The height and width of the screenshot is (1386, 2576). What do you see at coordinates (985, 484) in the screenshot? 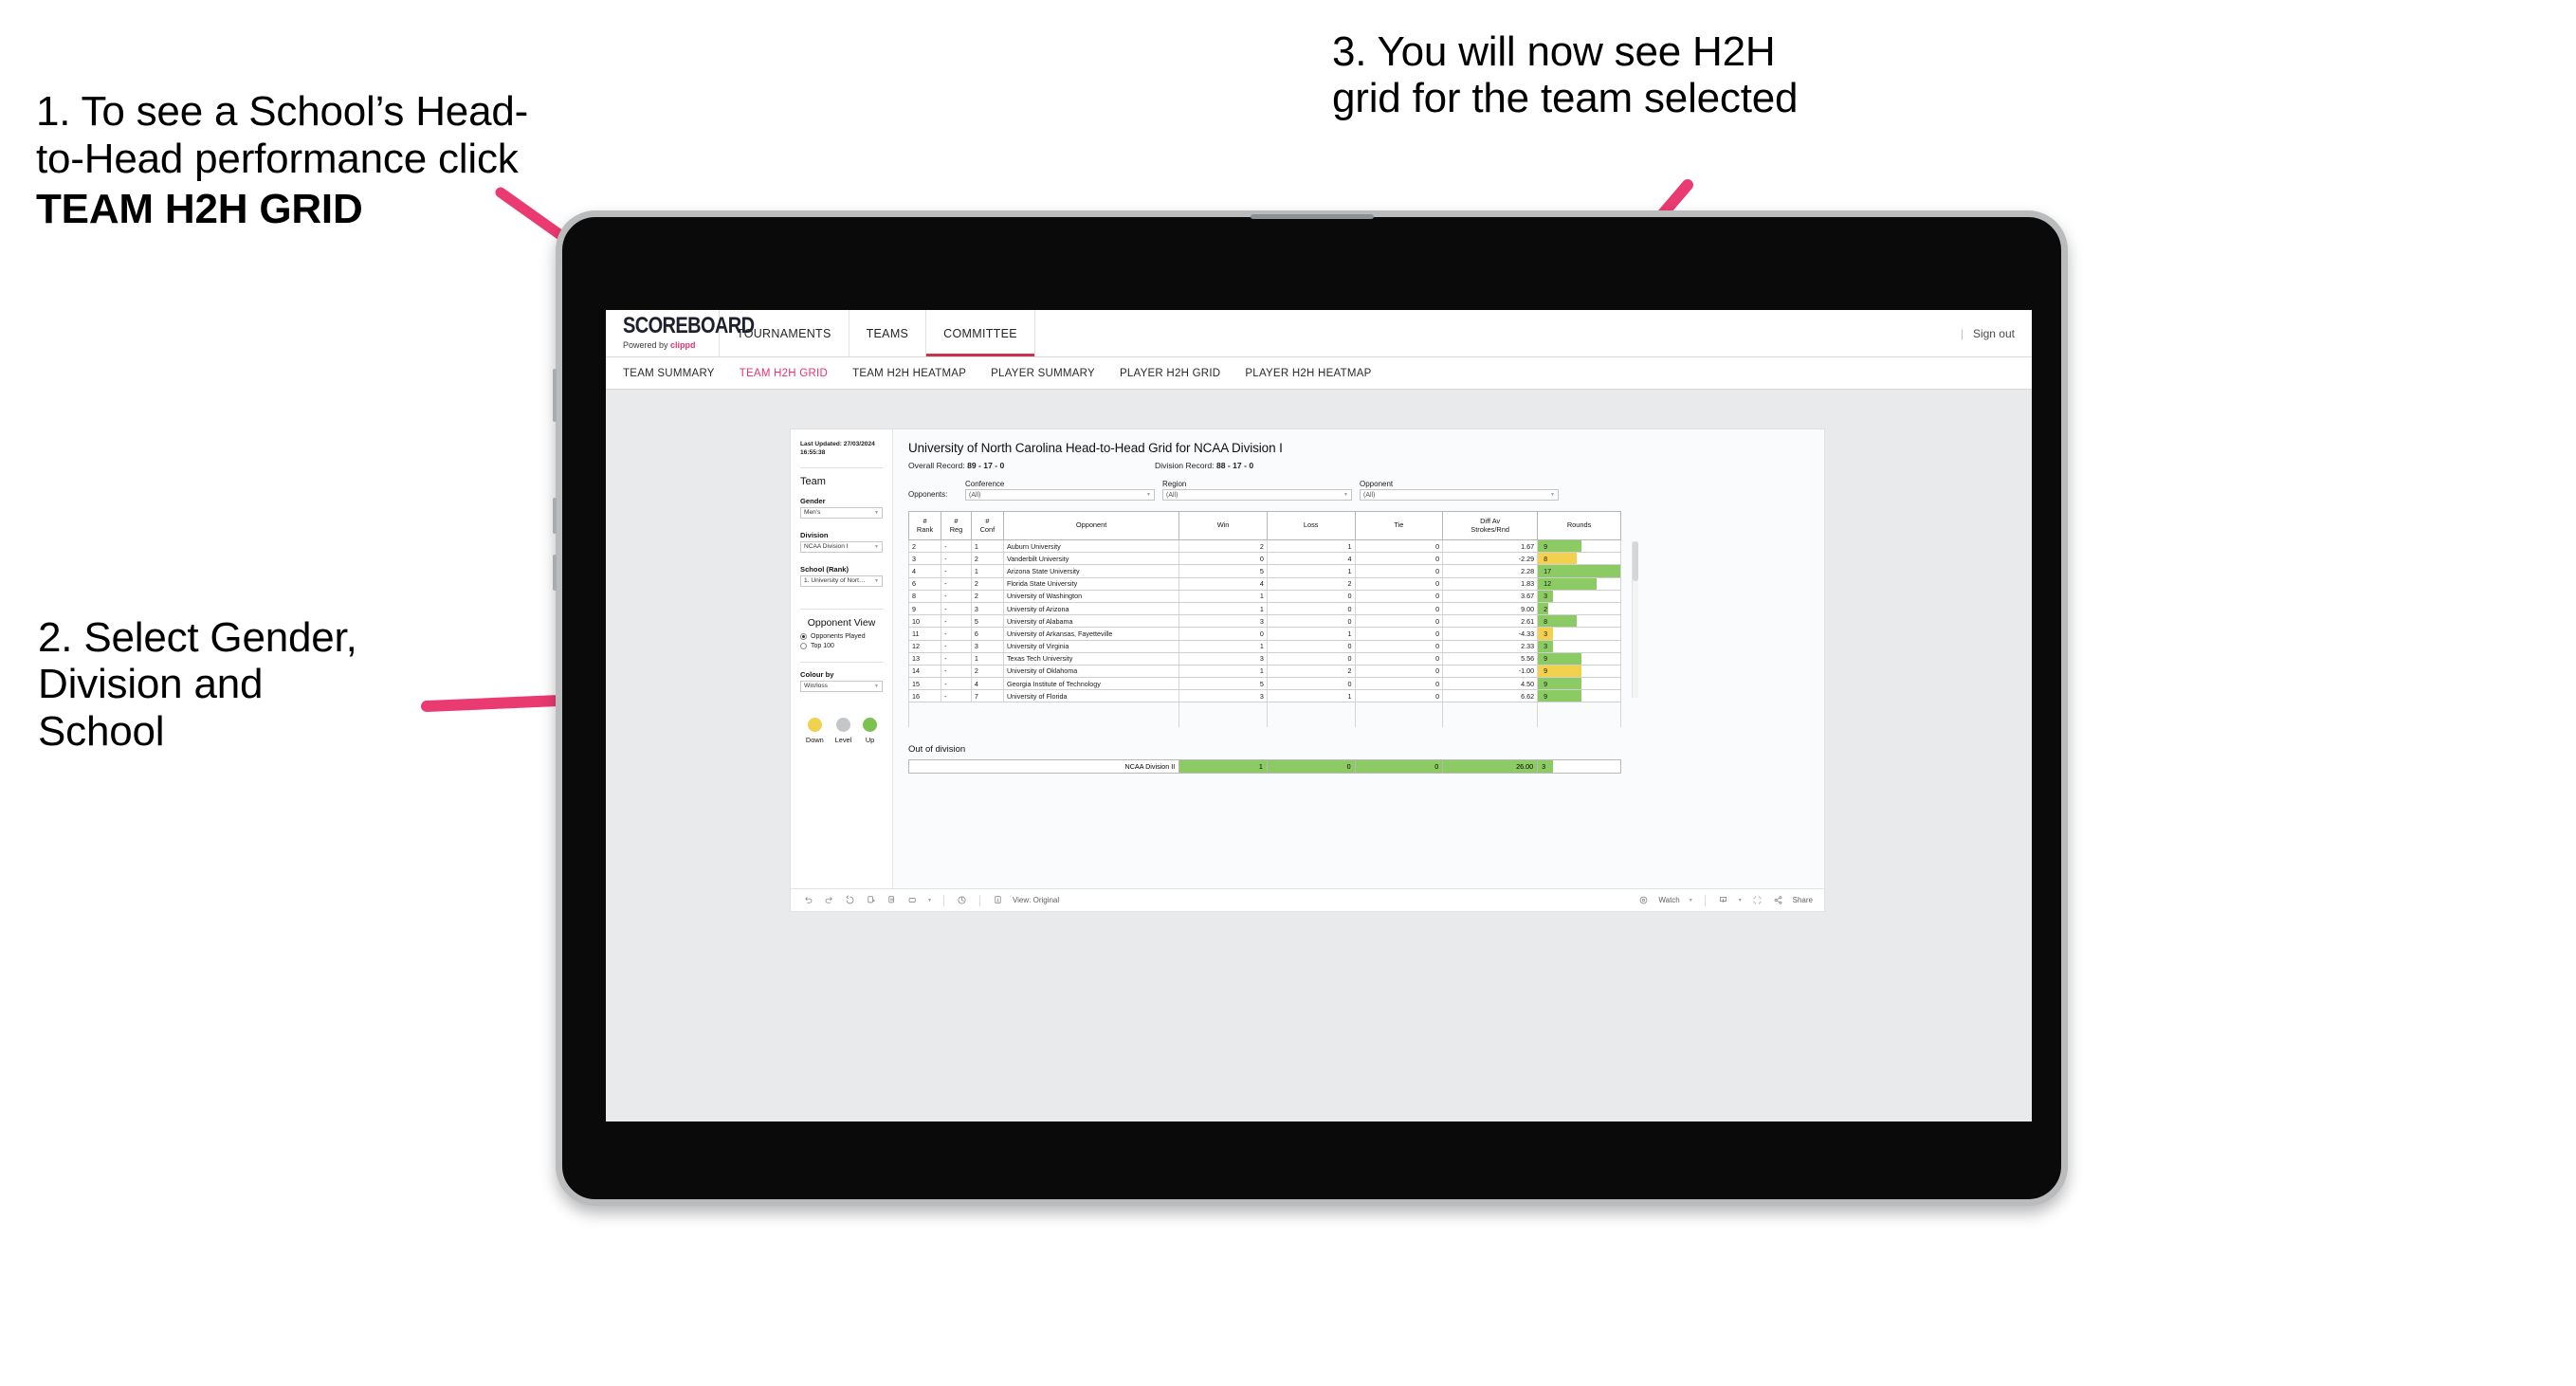
I see `conference-filter-label: Conference` at bounding box center [985, 484].